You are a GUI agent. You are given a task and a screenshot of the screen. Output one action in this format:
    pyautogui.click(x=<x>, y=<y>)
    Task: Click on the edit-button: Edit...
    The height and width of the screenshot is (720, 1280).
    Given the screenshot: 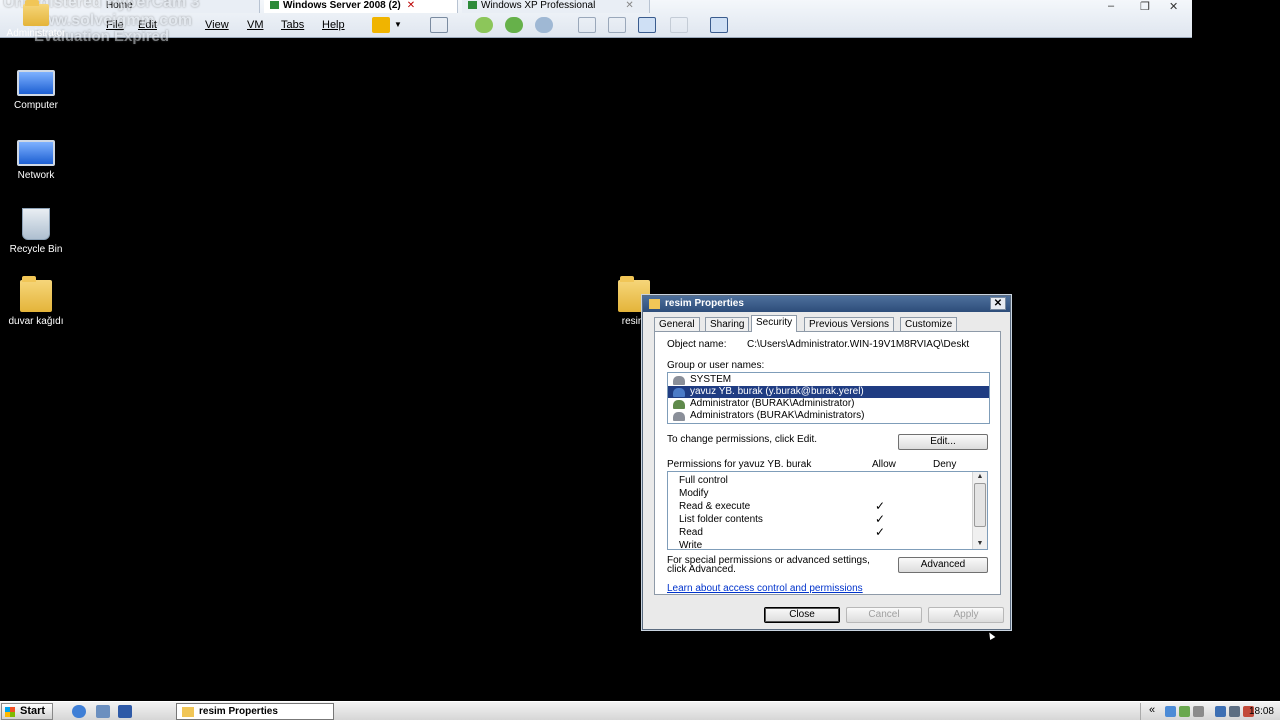 What is the action you would take?
    pyautogui.click(x=943, y=442)
    